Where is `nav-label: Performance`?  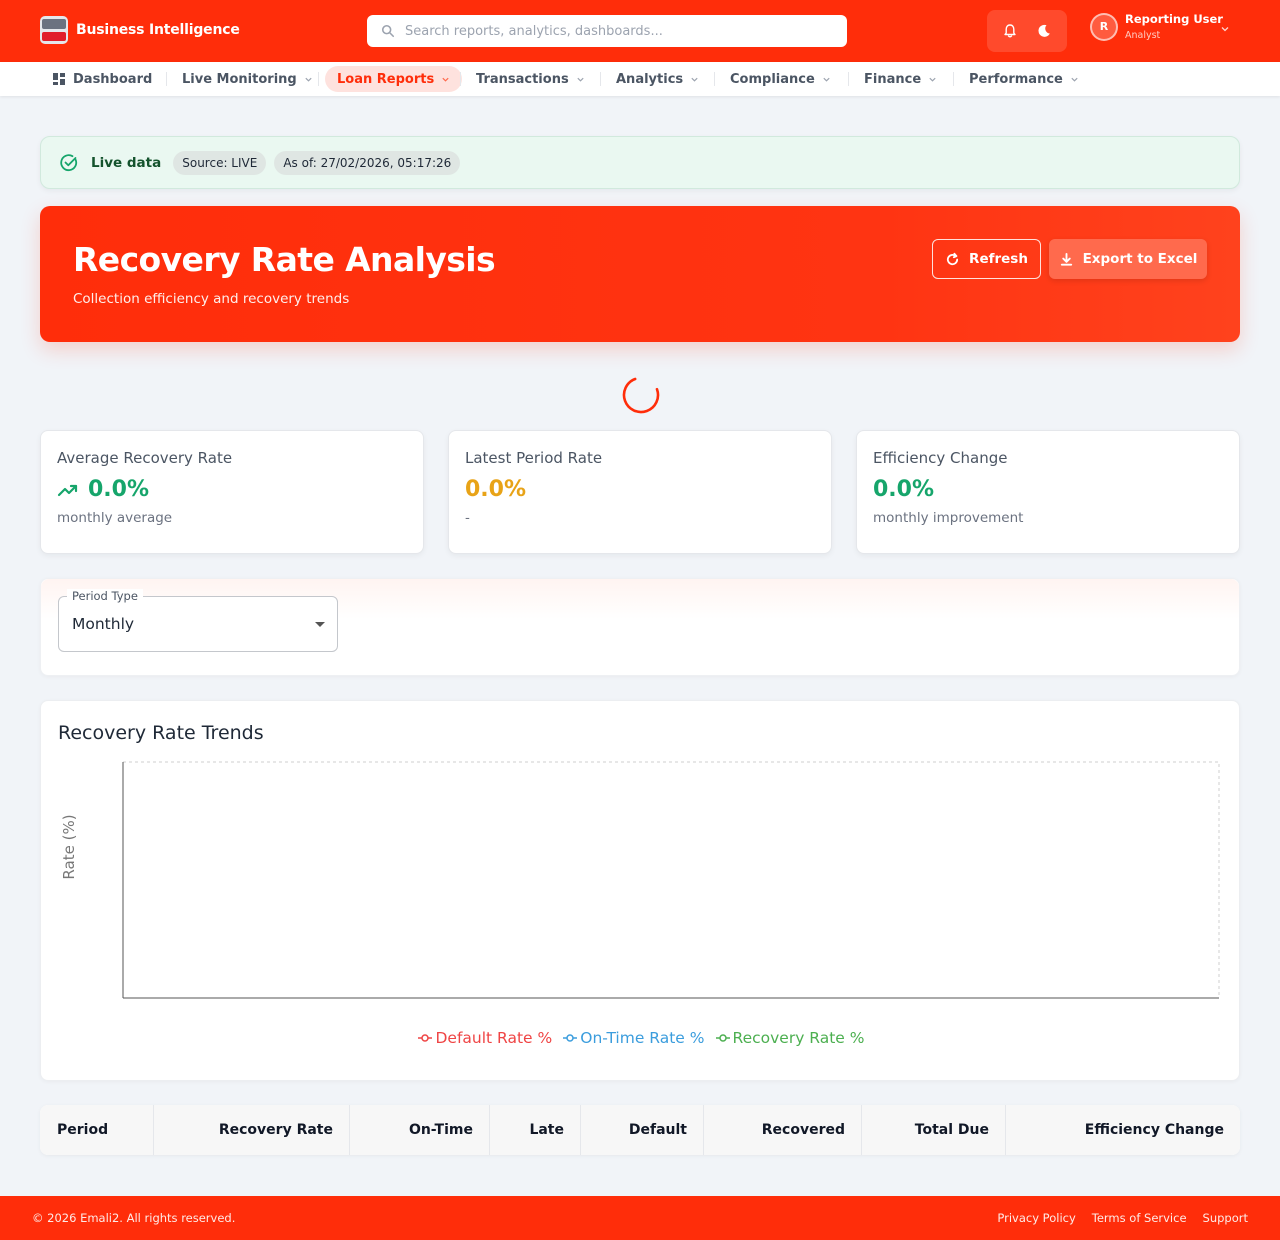 nav-label: Performance is located at coordinates (1016, 79).